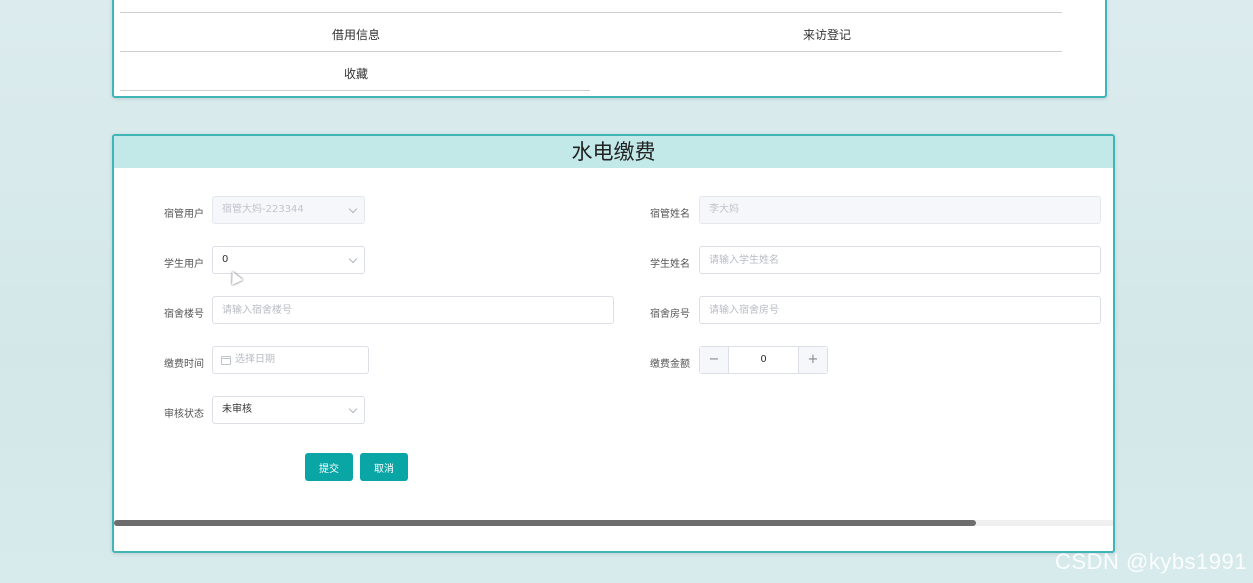 The image size is (1253, 583). What do you see at coordinates (900, 310) in the screenshot?
I see `dorm-room-input` at bounding box center [900, 310].